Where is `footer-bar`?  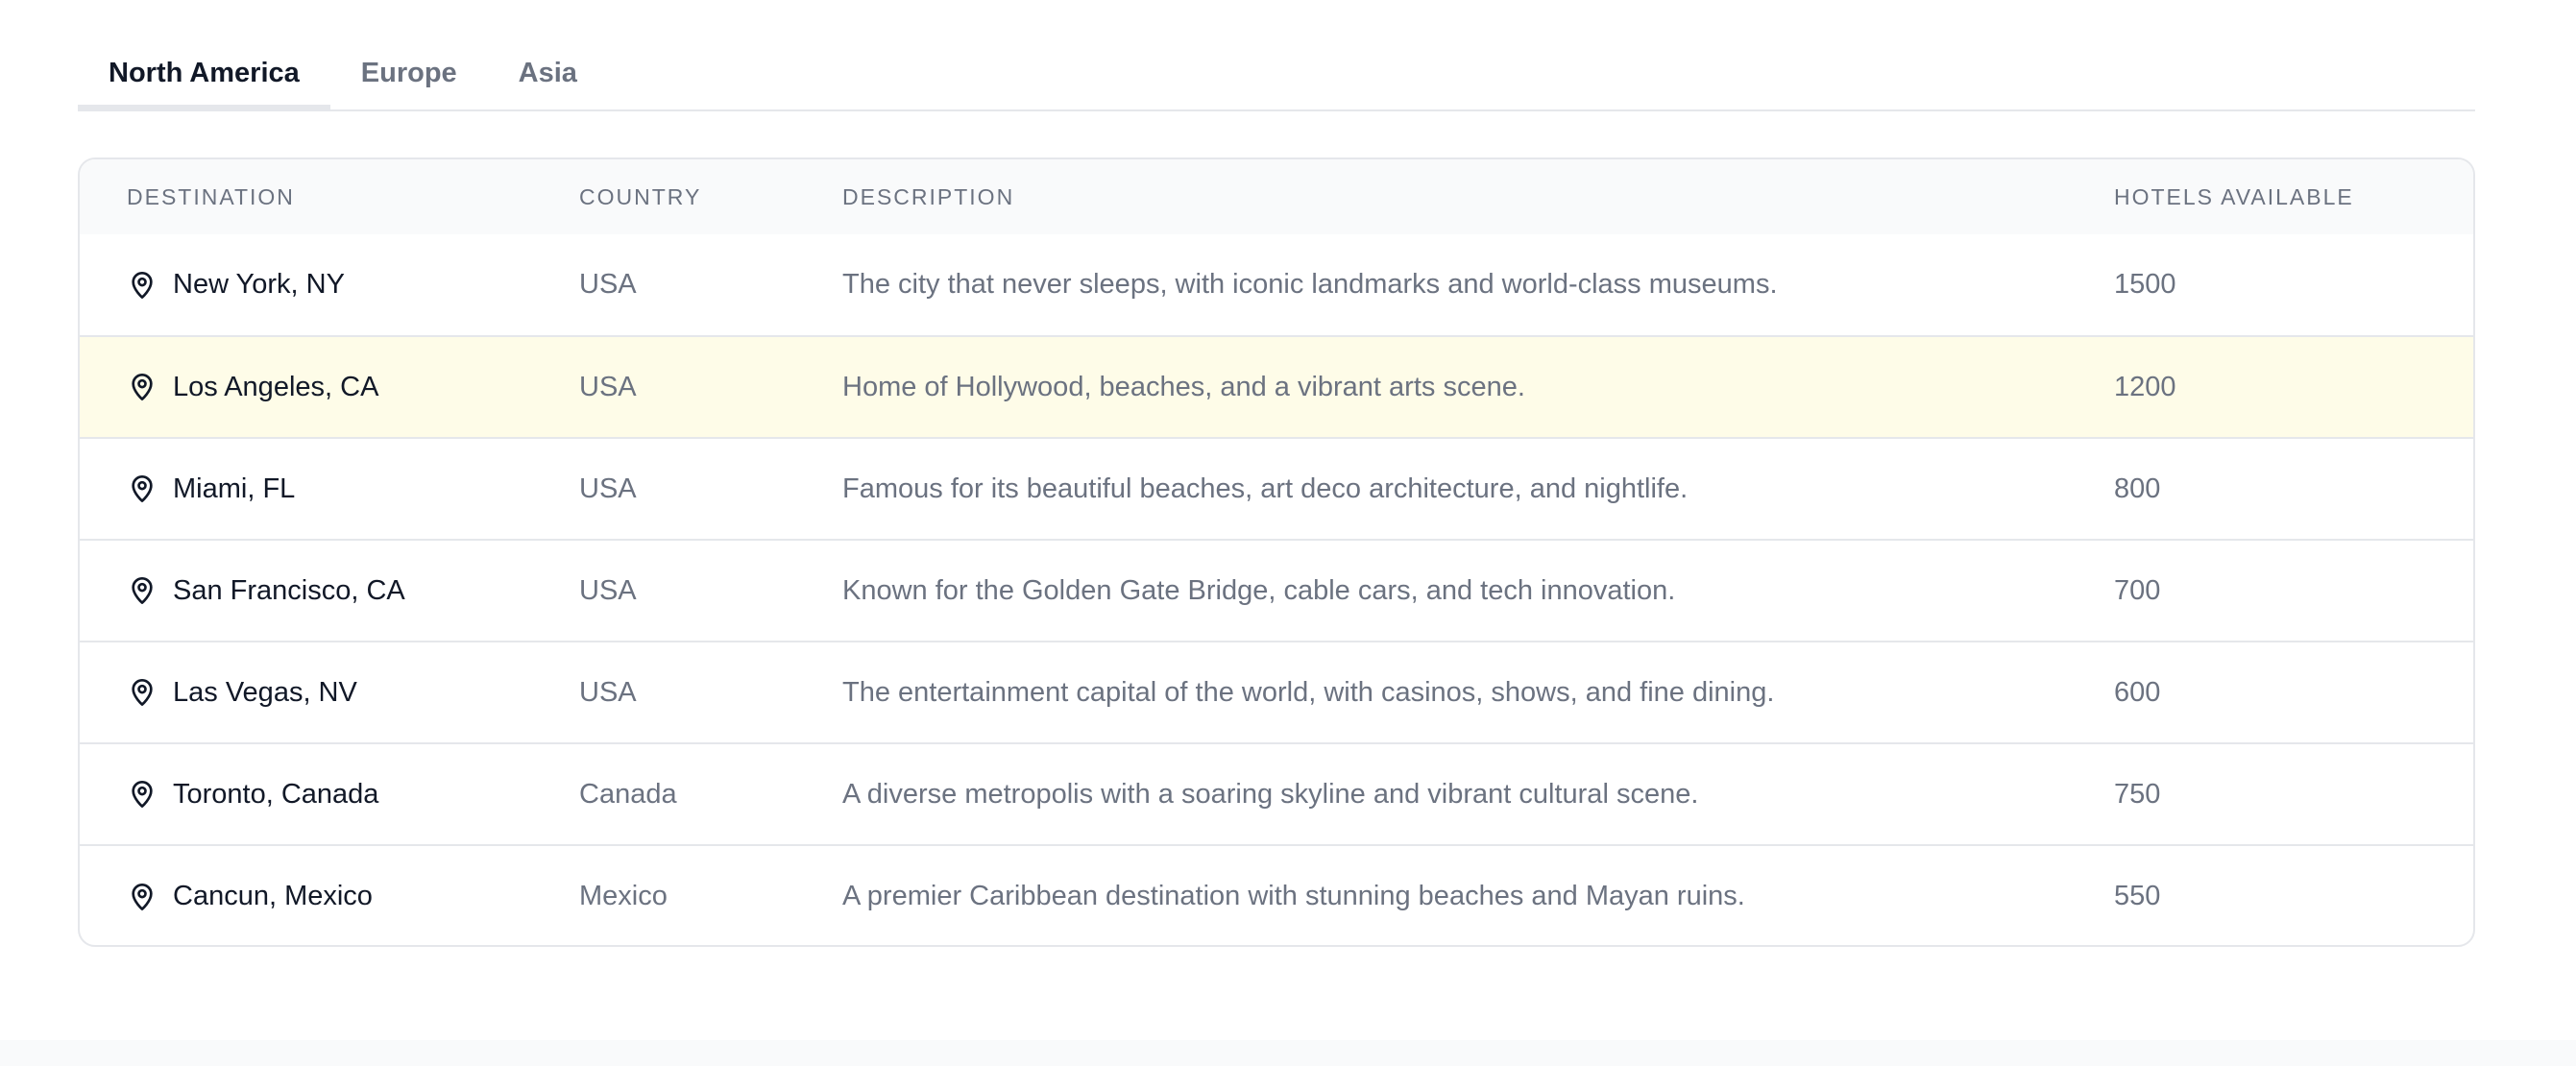 footer-bar is located at coordinates (1288, 1053).